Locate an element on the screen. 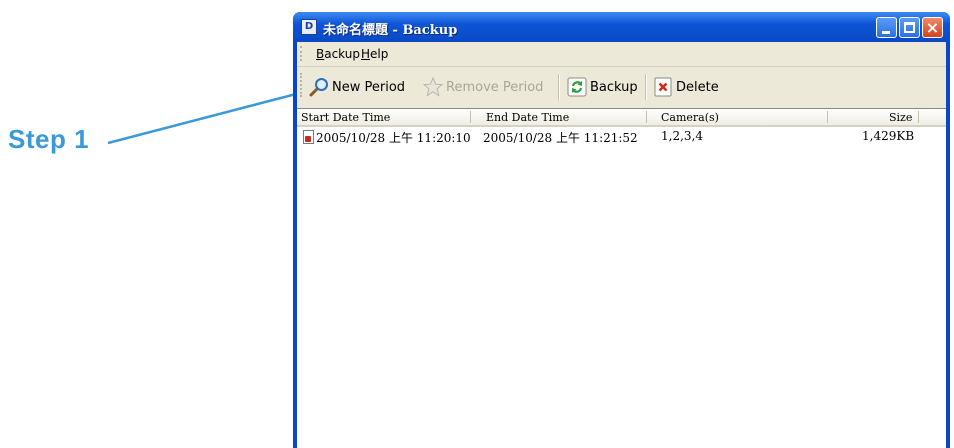 Image resolution: width=954 pixels, height=448 pixels. new-period-button: New Period is located at coordinates (357, 87).